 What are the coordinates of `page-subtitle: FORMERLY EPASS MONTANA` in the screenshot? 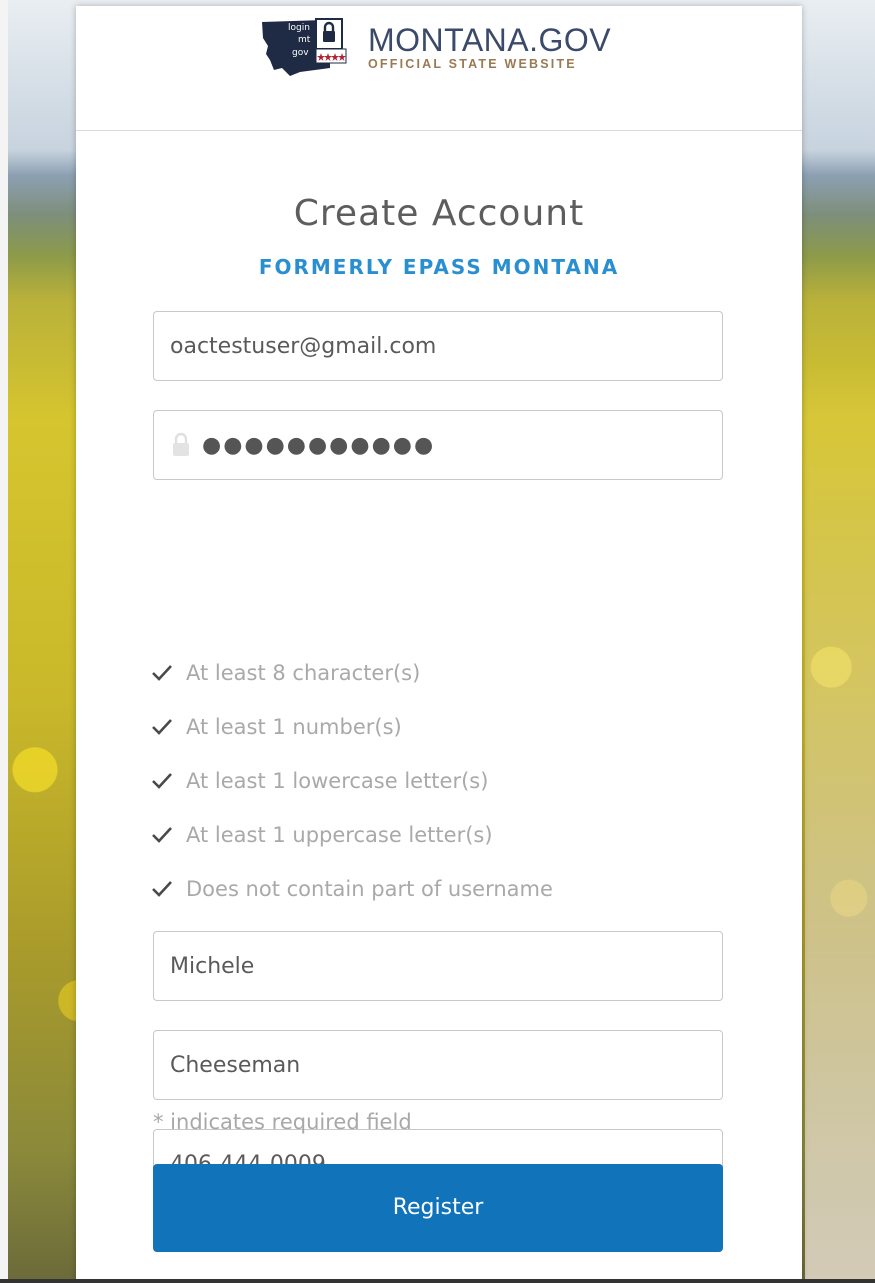 It's located at (439, 267).